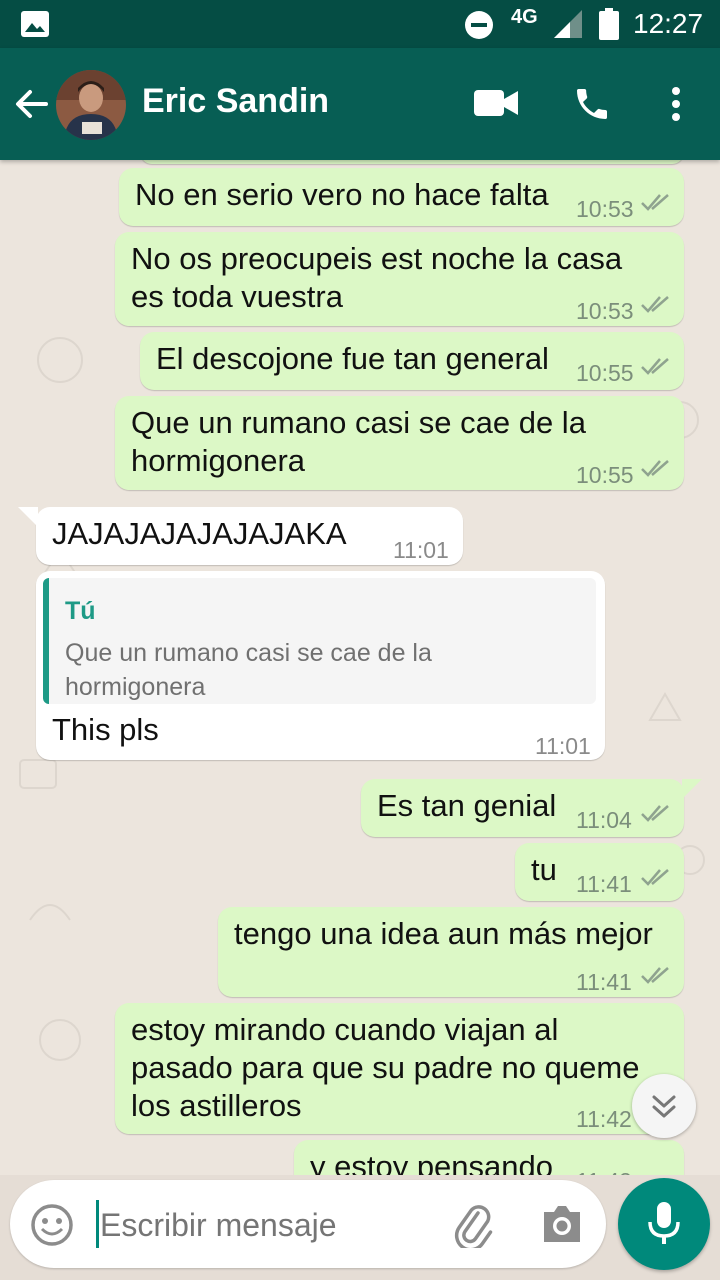  I want to click on message-bubble-partial, so click(412, 162).